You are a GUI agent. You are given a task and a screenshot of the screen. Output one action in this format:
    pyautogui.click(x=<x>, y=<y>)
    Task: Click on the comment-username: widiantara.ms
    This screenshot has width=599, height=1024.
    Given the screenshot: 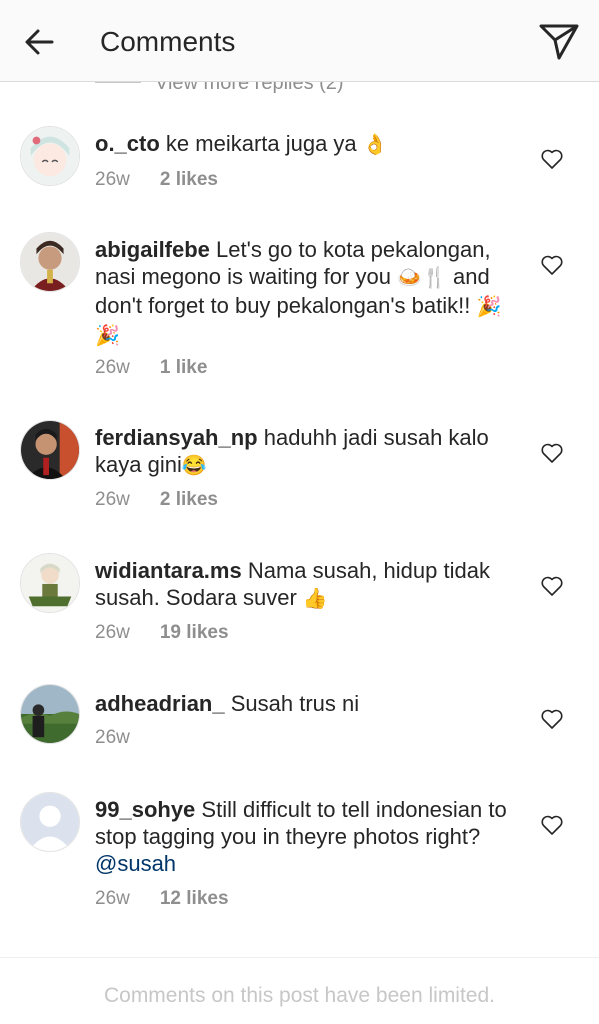 What is the action you would take?
    pyautogui.click(x=168, y=570)
    